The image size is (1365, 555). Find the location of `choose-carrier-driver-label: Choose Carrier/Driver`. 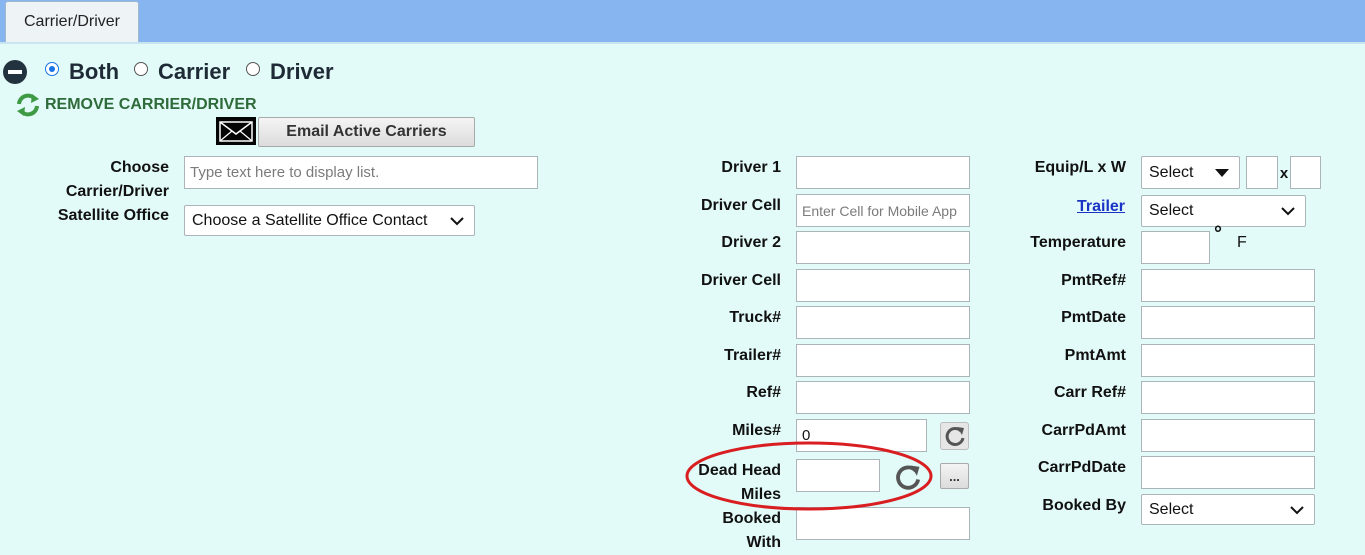

choose-carrier-driver-label: Choose Carrier/Driver is located at coordinates (104, 180).